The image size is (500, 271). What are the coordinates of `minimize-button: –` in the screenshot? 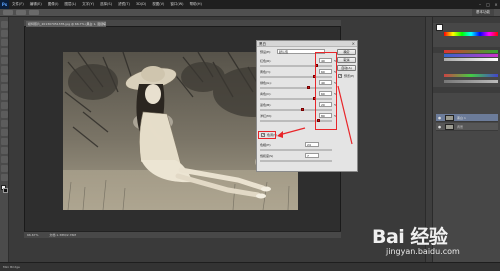 It's located at (480, 4).